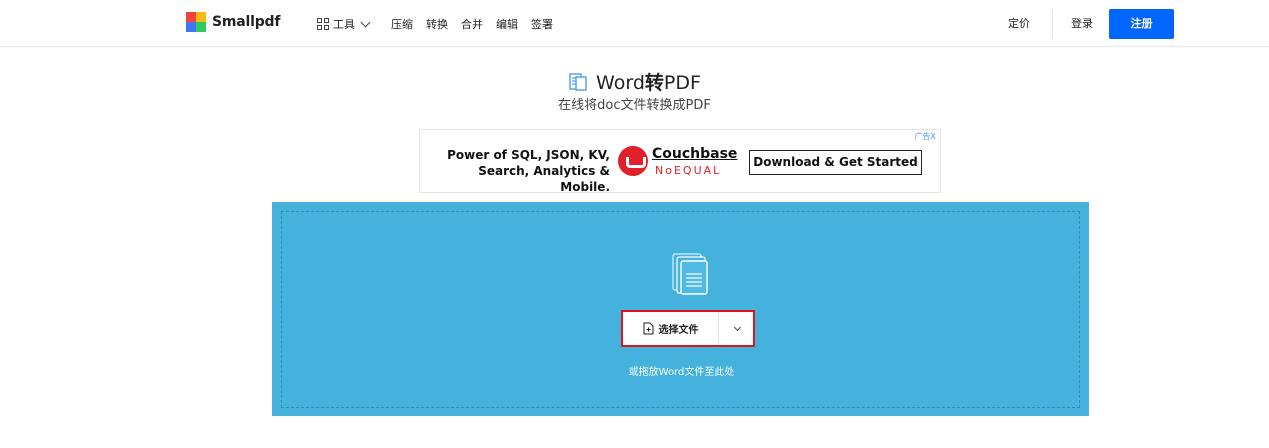  What do you see at coordinates (678, 330) in the screenshot?
I see `select-file-label: 选择文件` at bounding box center [678, 330].